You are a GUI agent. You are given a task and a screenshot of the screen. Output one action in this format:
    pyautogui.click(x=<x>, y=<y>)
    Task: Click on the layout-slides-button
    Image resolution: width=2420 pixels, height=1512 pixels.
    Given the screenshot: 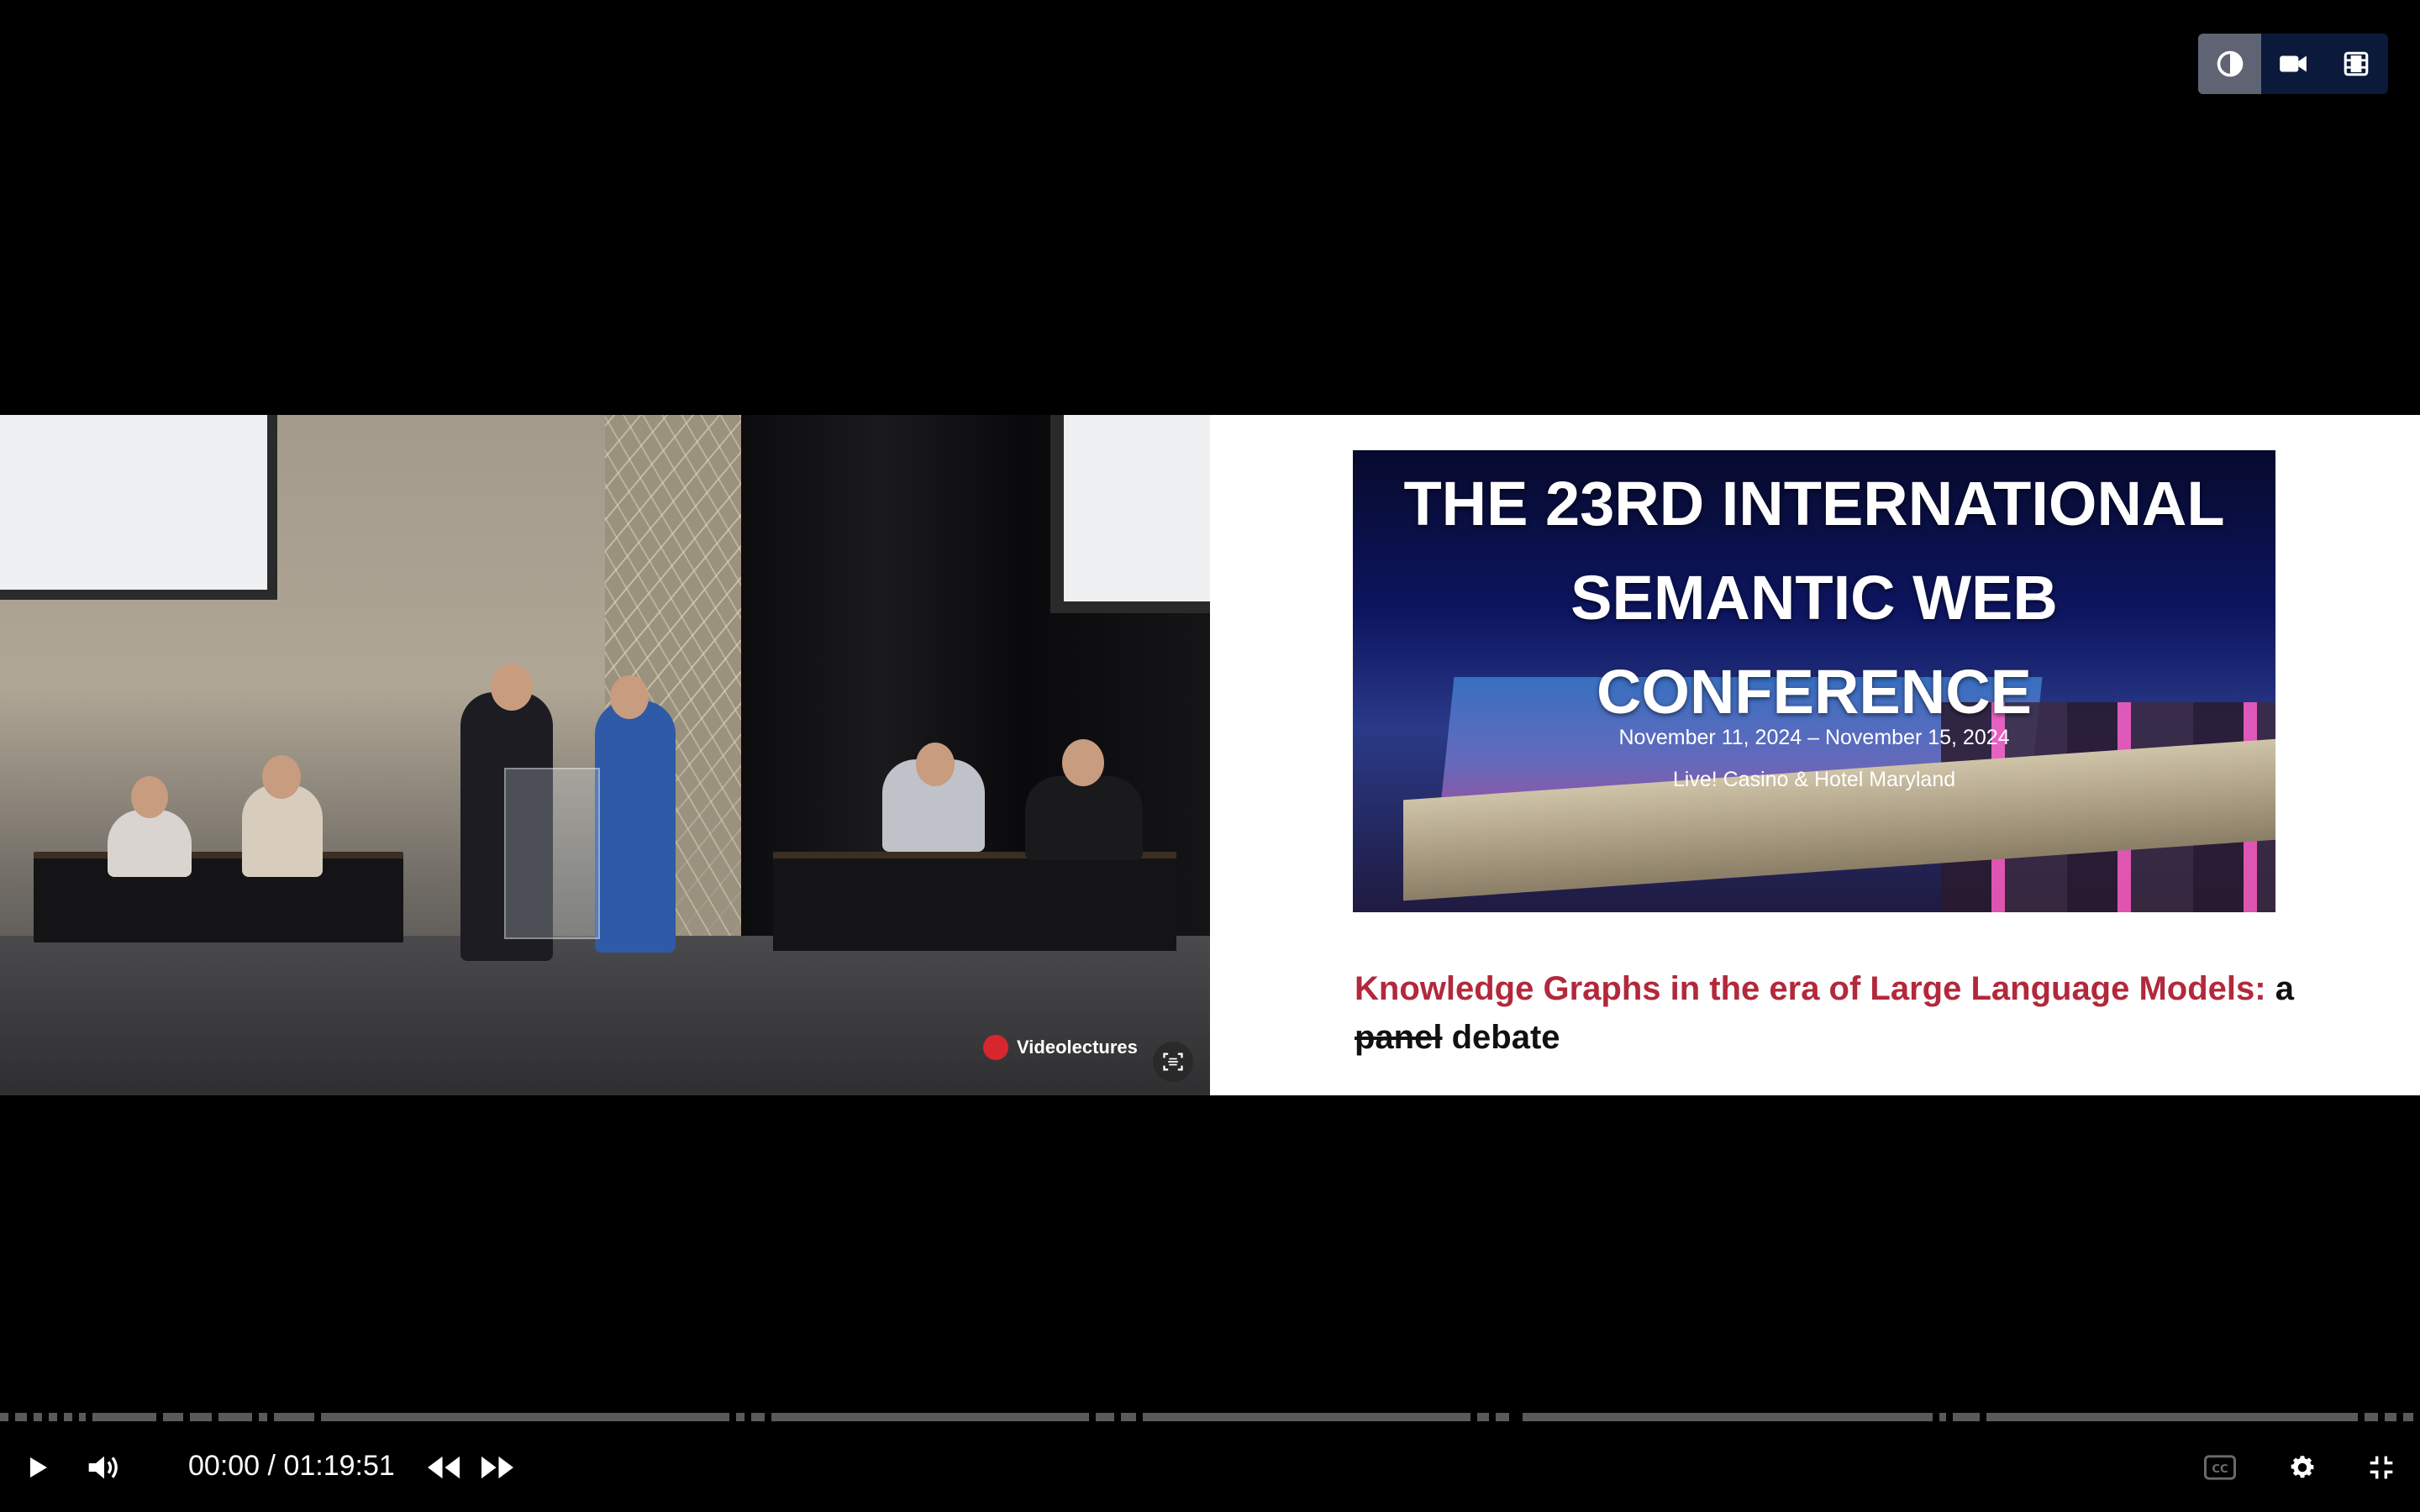 What is the action you would take?
    pyautogui.click(x=2355, y=64)
    